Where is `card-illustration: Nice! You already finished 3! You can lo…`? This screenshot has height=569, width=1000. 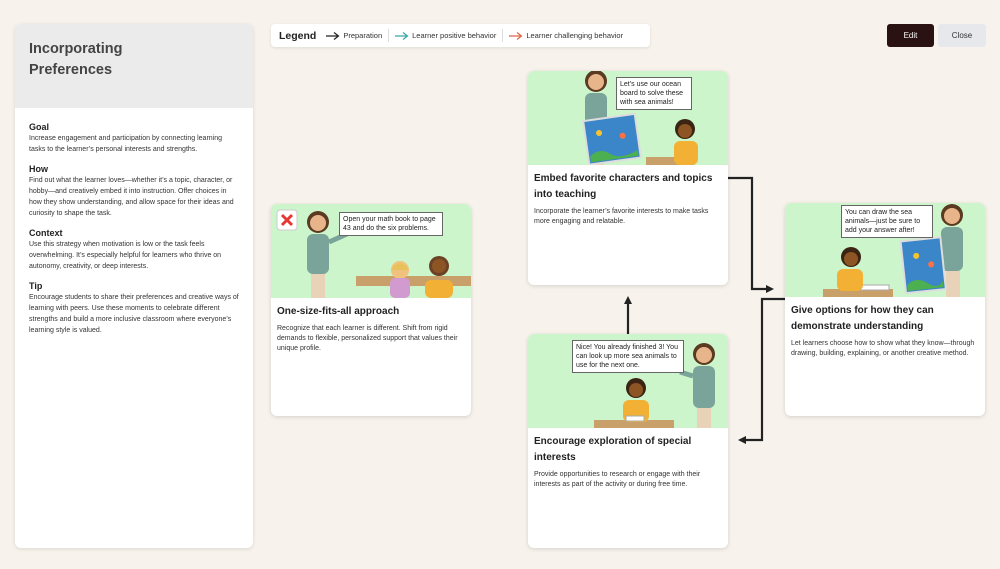
card-illustration: Nice! You already finished 3! You can lo… is located at coordinates (628, 381).